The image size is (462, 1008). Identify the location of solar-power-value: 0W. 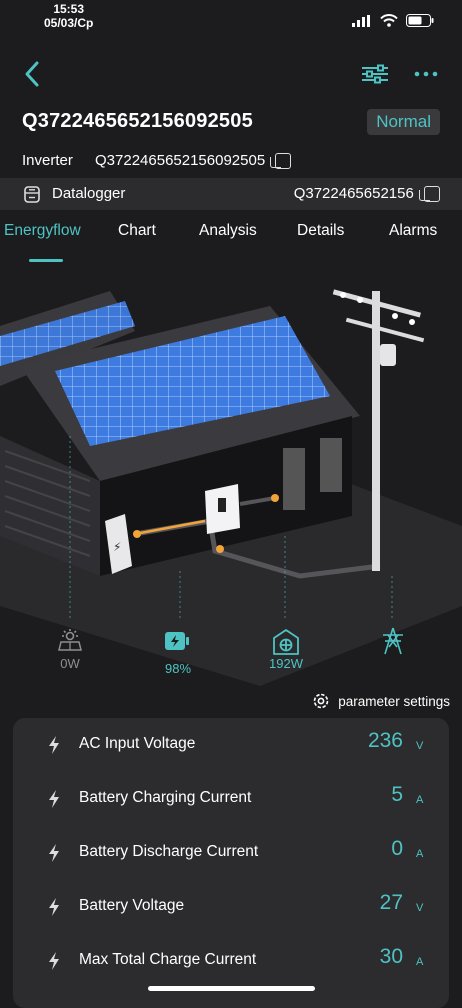
(70, 663).